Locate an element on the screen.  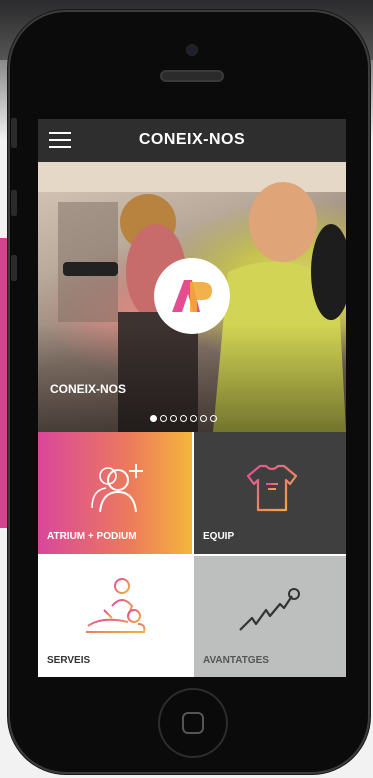
volume-up-button is located at coordinates (14, 203).